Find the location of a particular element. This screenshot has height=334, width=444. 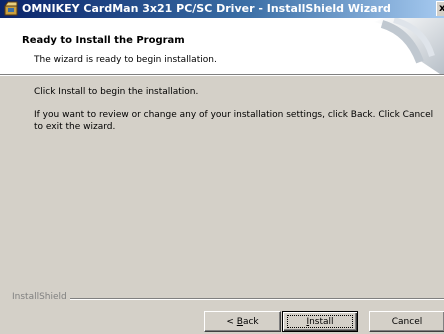

installshield-graphic is located at coordinates (409, 46).